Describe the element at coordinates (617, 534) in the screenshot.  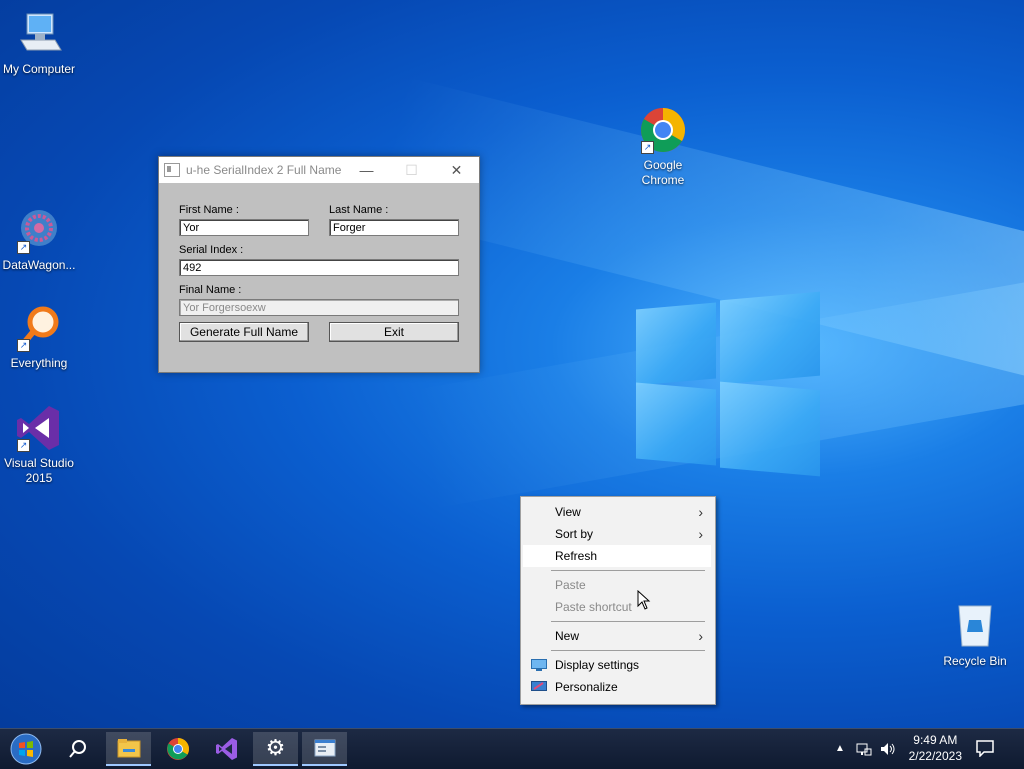
I see `menu-item-sort-by: Sort by ›` at that location.